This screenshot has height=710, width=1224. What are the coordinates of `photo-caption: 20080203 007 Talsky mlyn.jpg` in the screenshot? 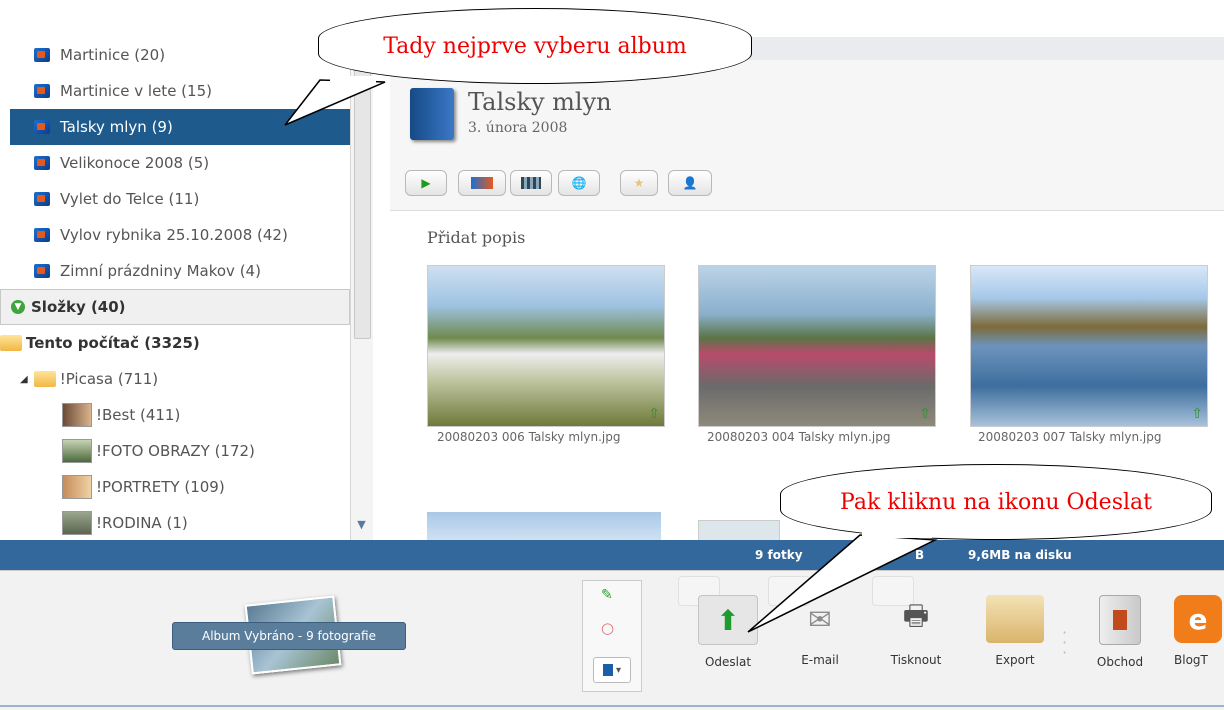 It's located at (1070, 437).